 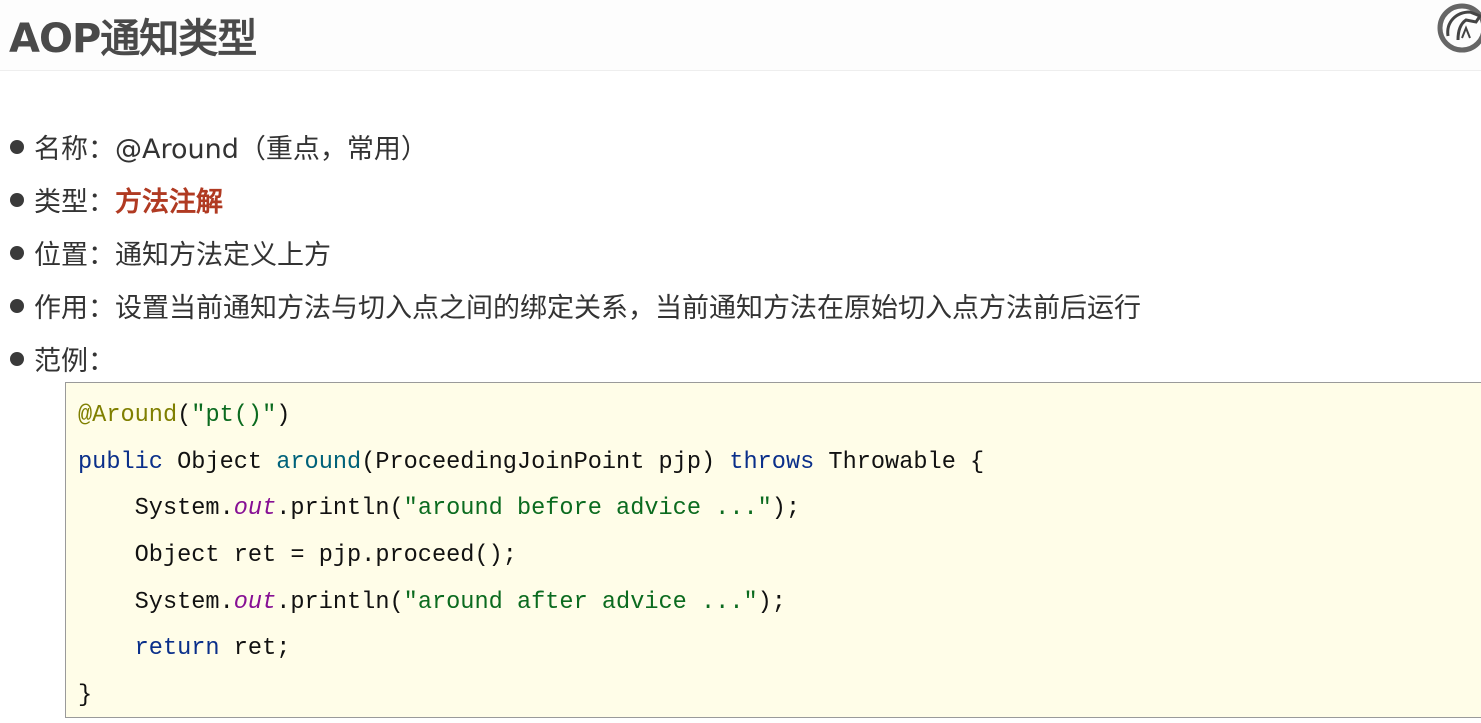 What do you see at coordinates (74, 202) in the screenshot?
I see `bullet-label: 类型：` at bounding box center [74, 202].